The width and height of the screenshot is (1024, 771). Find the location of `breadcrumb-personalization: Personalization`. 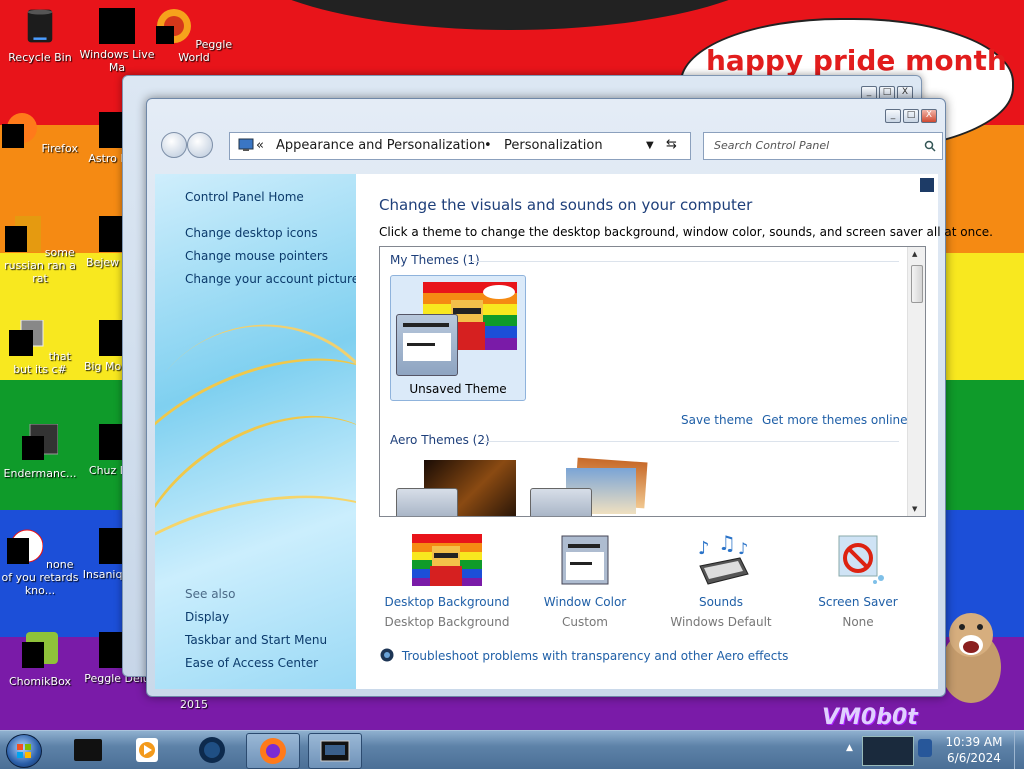

breadcrumb-personalization: Personalization is located at coordinates (553, 145).